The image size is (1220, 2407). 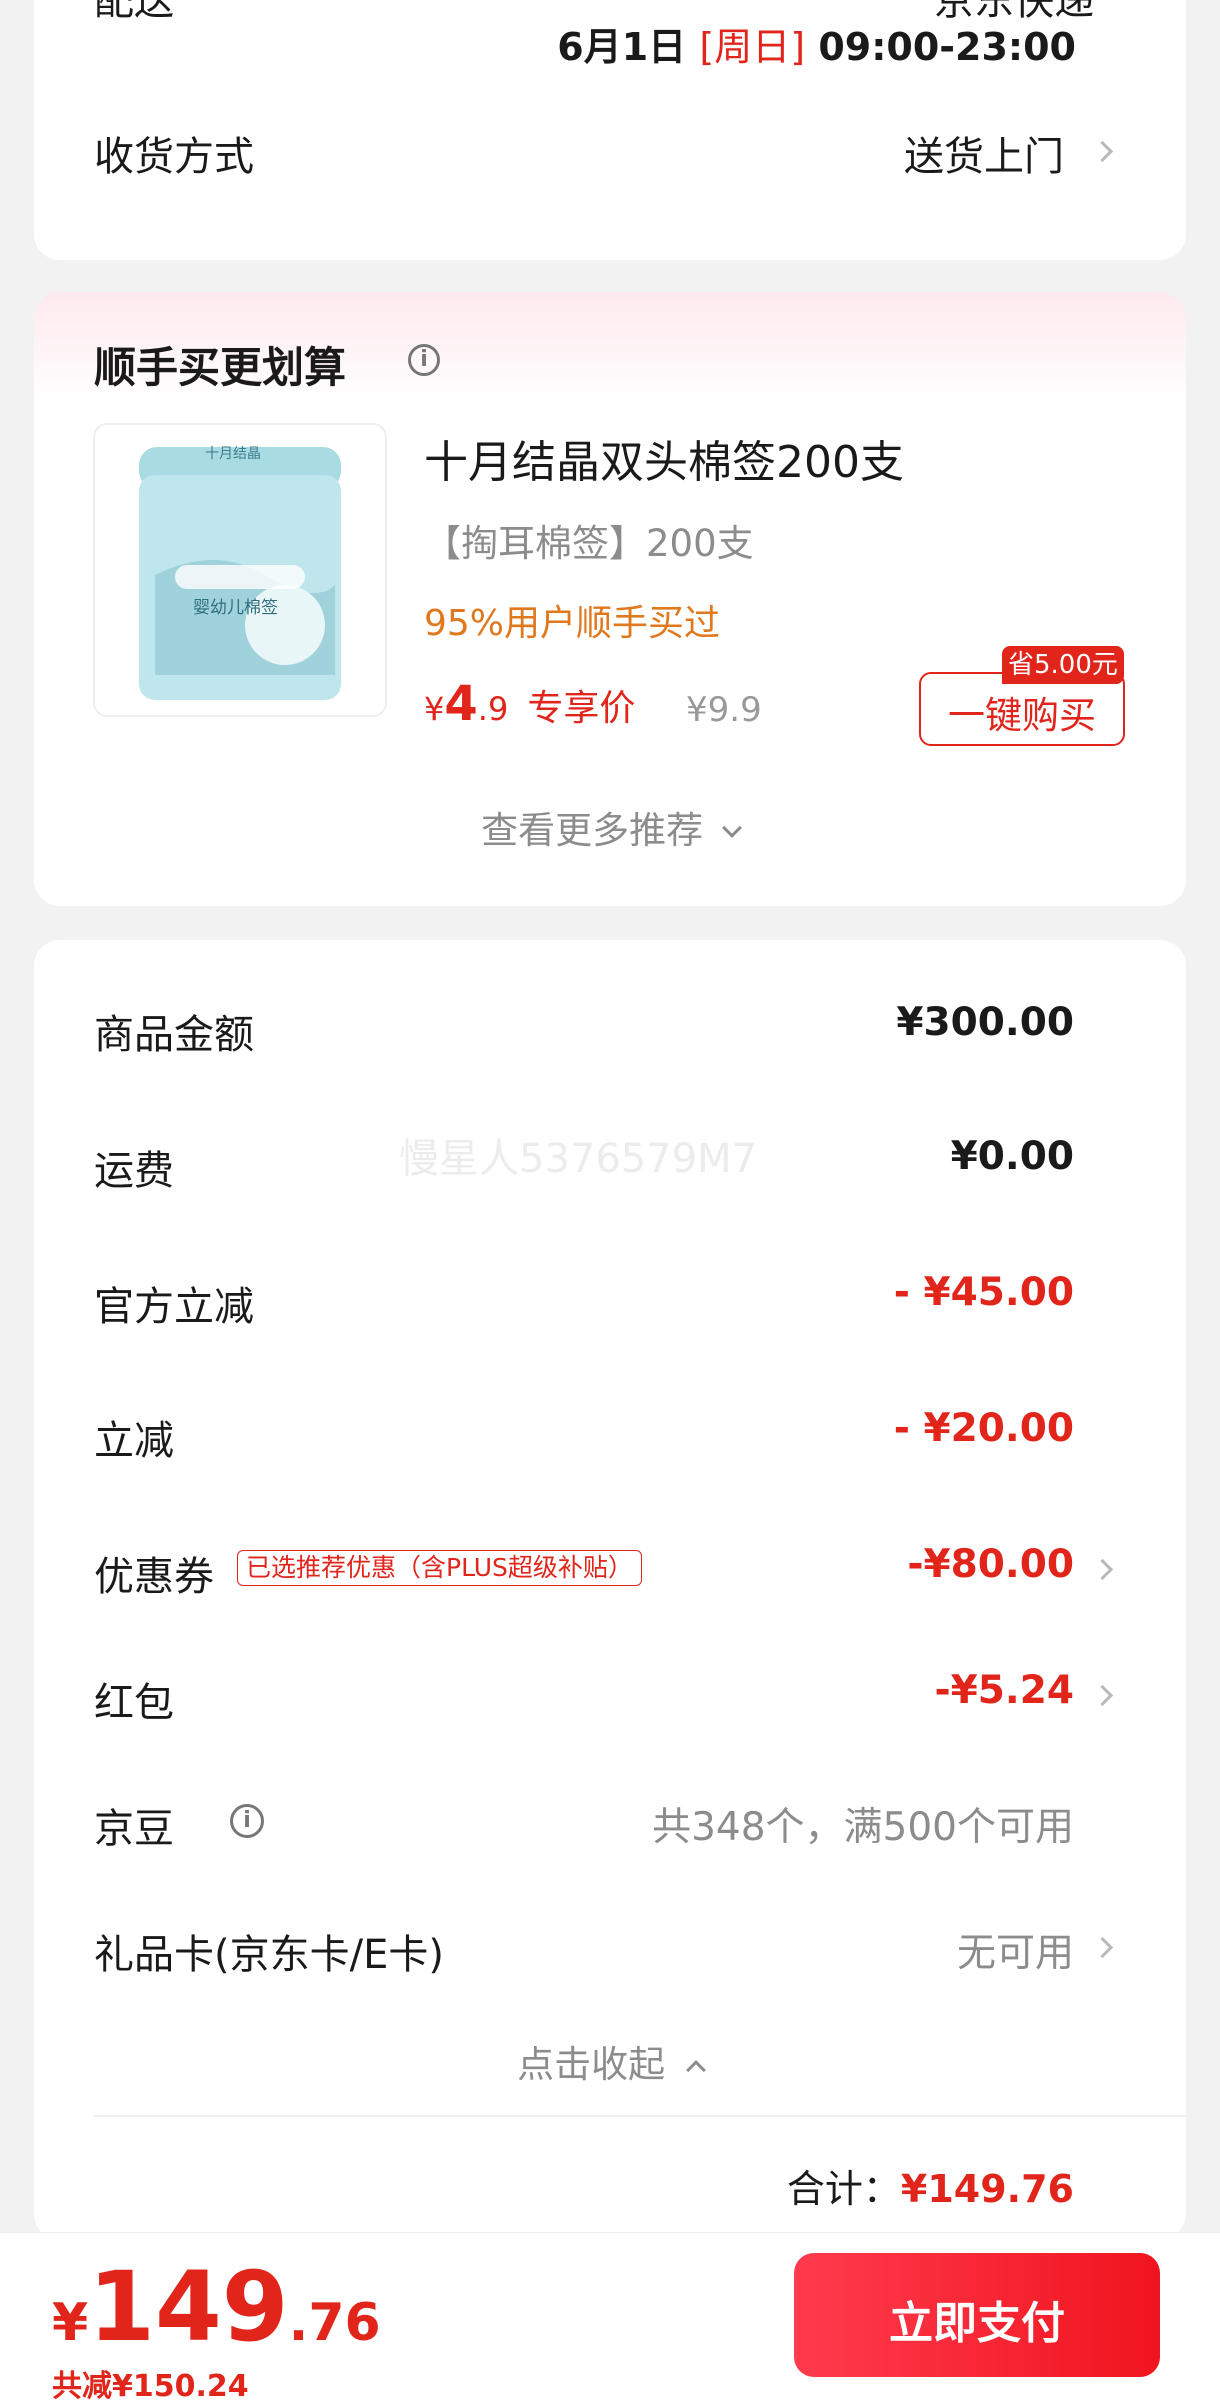 I want to click on pay-now-button: 立即支付, so click(x=977, y=2315).